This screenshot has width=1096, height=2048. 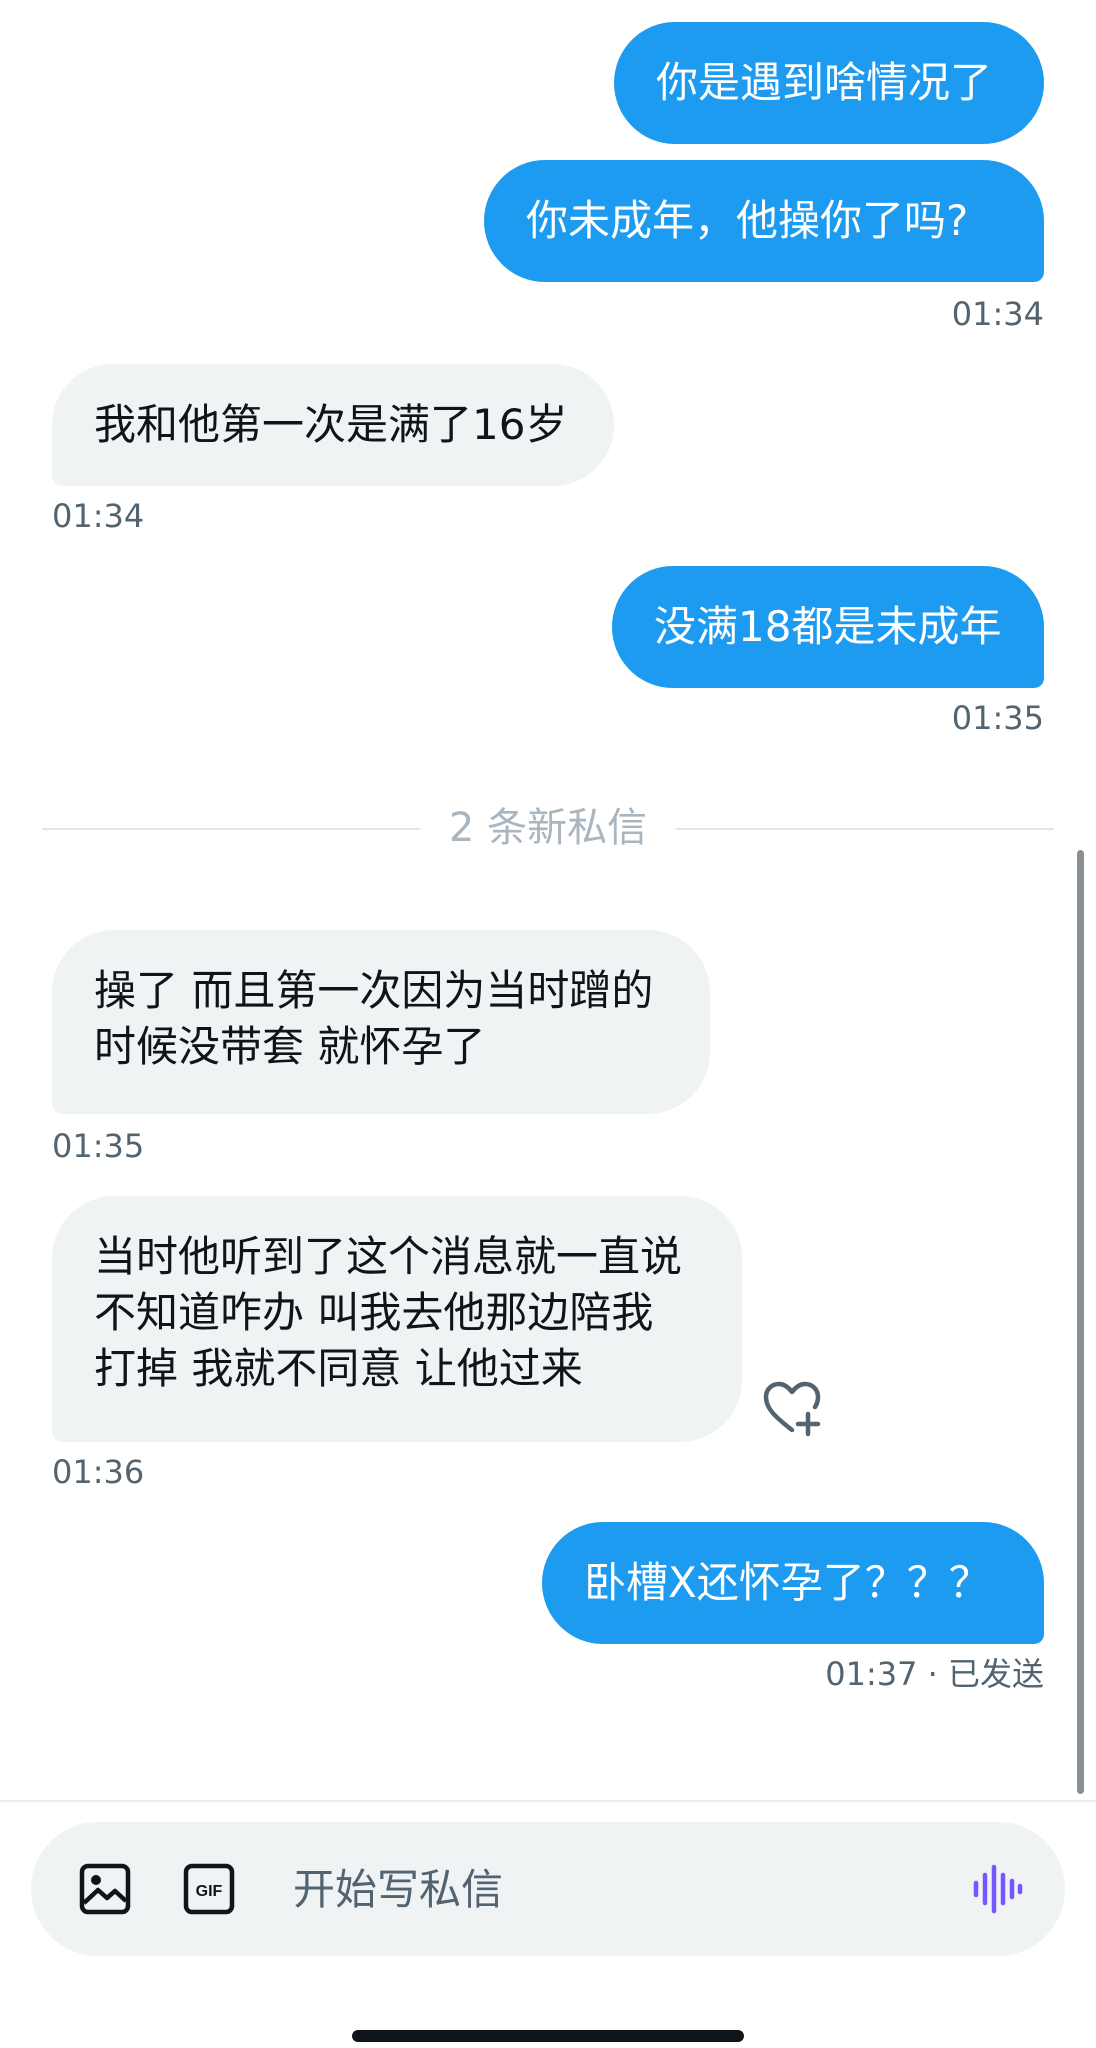 I want to click on message-timestamp: 01:36, so click(x=98, y=1472).